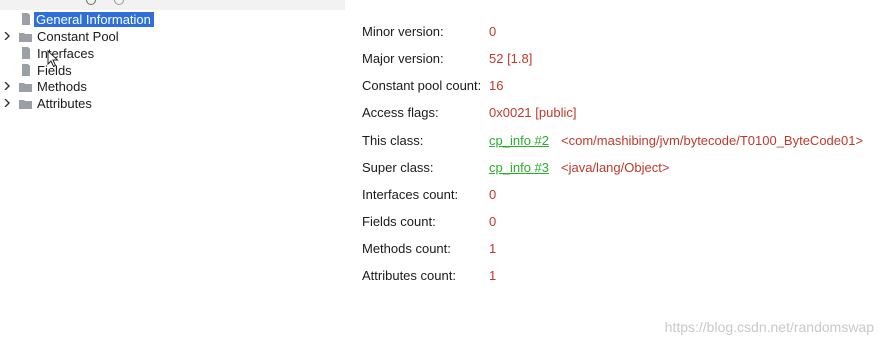 This screenshot has height=345, width=888. What do you see at coordinates (616, 59) in the screenshot?
I see `row-major-version: Major version: 52 [1.8]` at bounding box center [616, 59].